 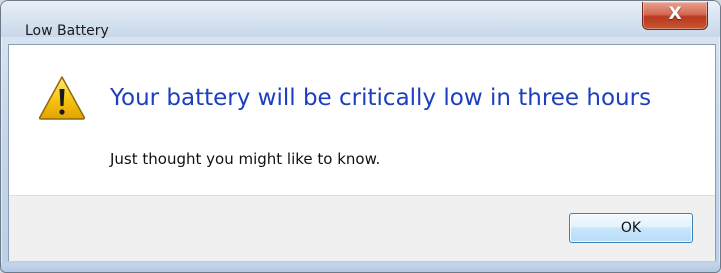 What do you see at coordinates (631, 228) in the screenshot?
I see `ok-button: OK` at bounding box center [631, 228].